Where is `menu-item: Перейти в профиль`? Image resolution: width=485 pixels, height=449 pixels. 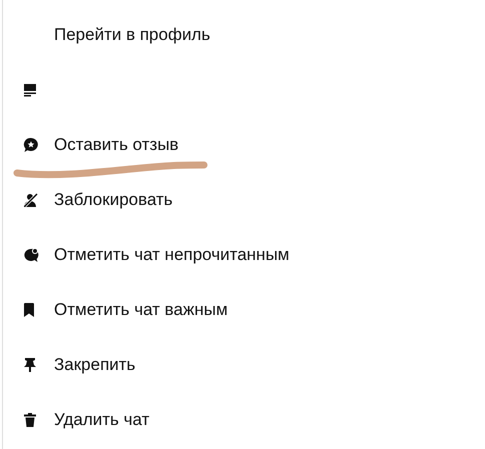 menu-item: Перейти в профиль is located at coordinates (132, 34).